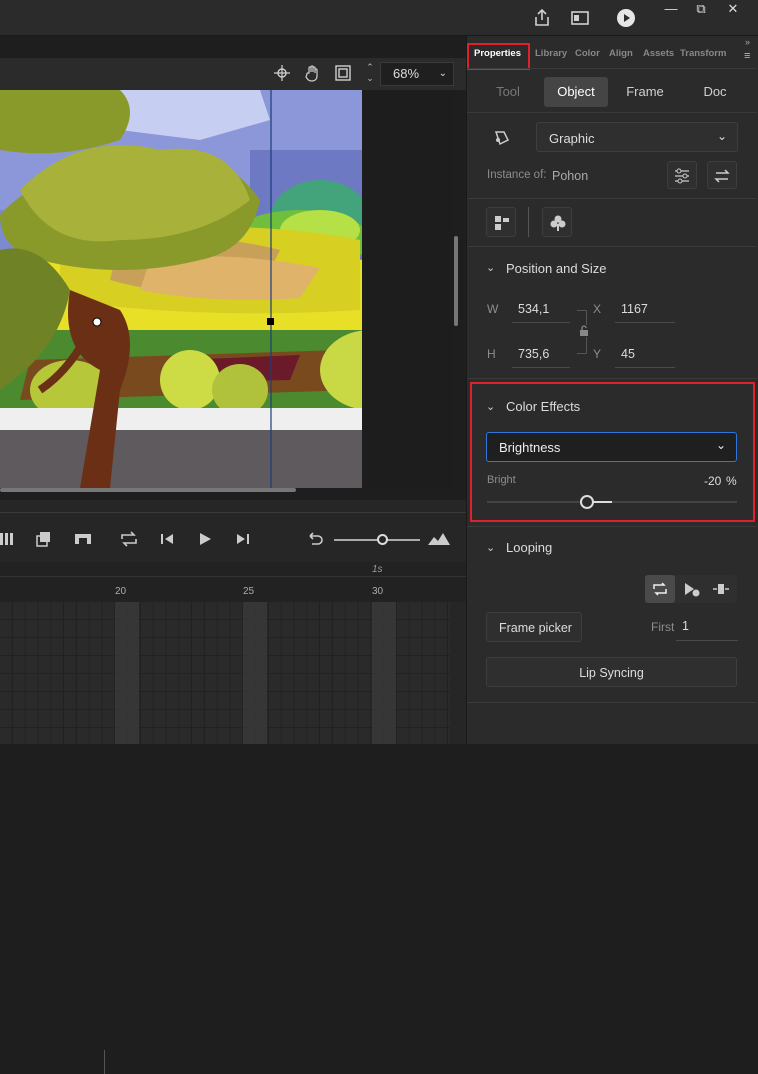 The height and width of the screenshot is (1074, 758). What do you see at coordinates (491, 354) in the screenshot?
I see `height-label: H` at bounding box center [491, 354].